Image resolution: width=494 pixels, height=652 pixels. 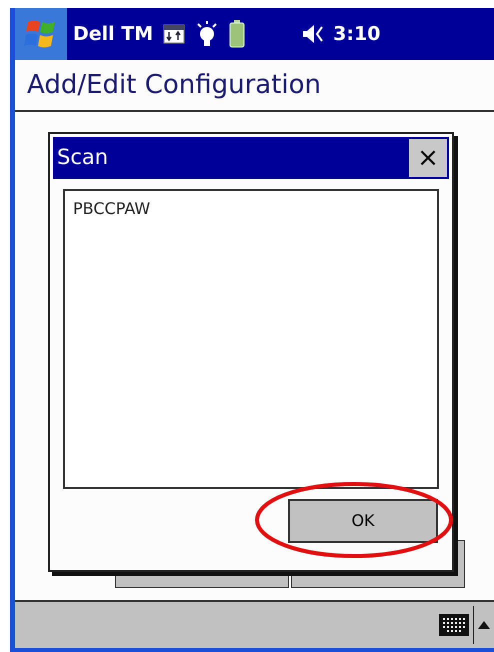 I want to click on clock-time: 3:10, so click(x=356, y=34).